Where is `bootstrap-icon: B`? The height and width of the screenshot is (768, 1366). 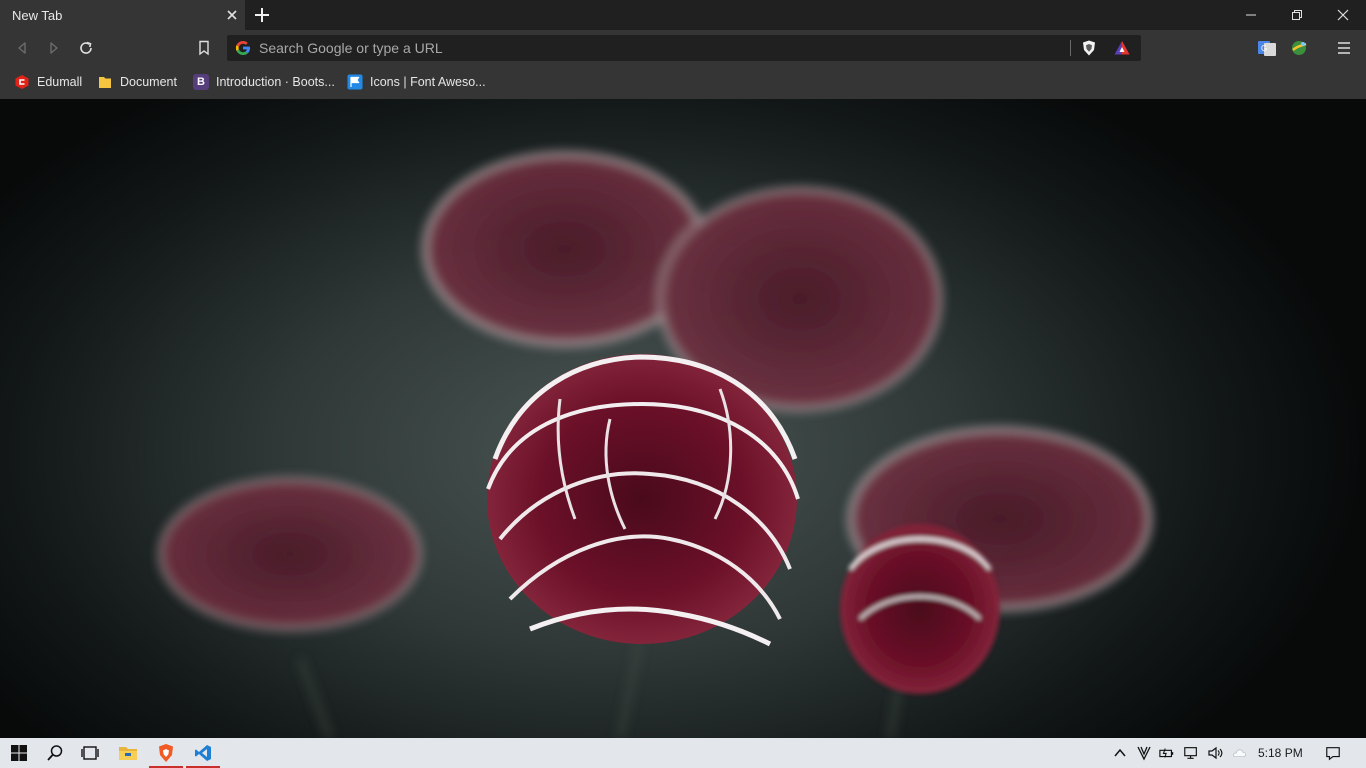 bootstrap-icon: B is located at coordinates (201, 82).